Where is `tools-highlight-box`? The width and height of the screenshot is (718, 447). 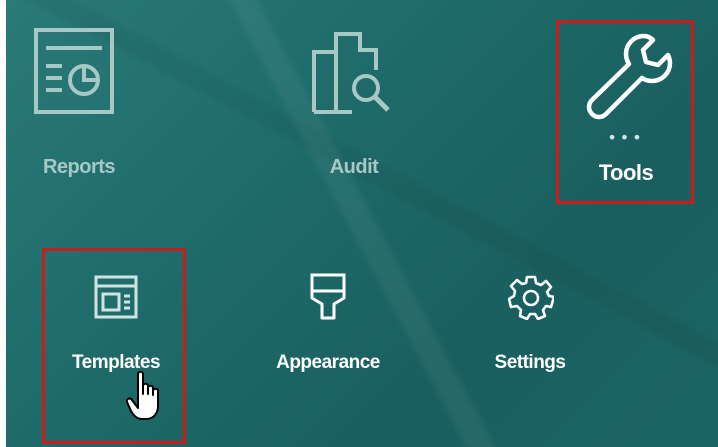
tools-highlight-box is located at coordinates (625, 112).